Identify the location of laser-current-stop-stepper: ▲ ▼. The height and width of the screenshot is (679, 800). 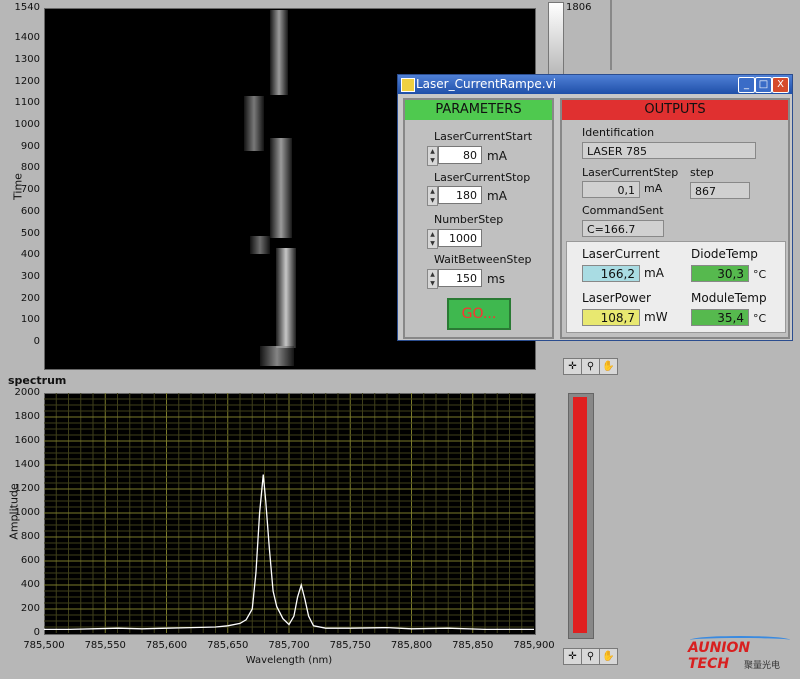
(432, 196).